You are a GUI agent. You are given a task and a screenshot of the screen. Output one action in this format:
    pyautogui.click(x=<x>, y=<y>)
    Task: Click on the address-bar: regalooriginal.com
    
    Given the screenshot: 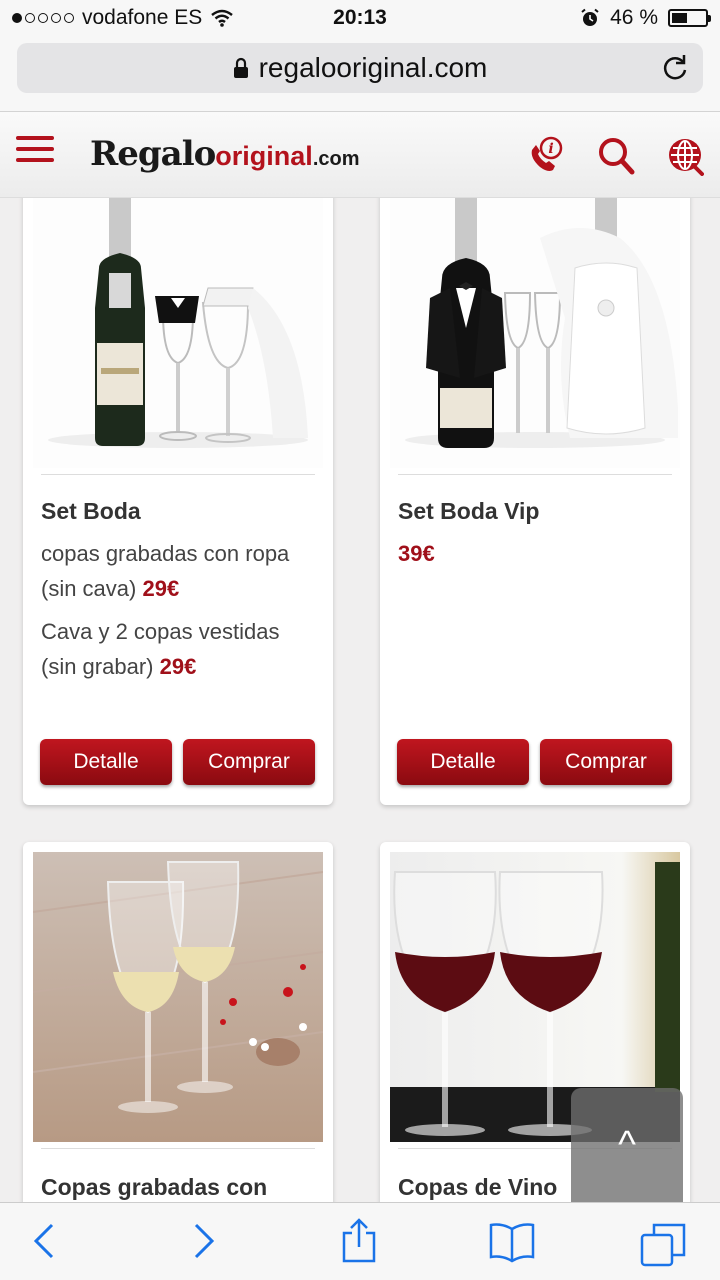 What is the action you would take?
    pyautogui.click(x=360, y=68)
    